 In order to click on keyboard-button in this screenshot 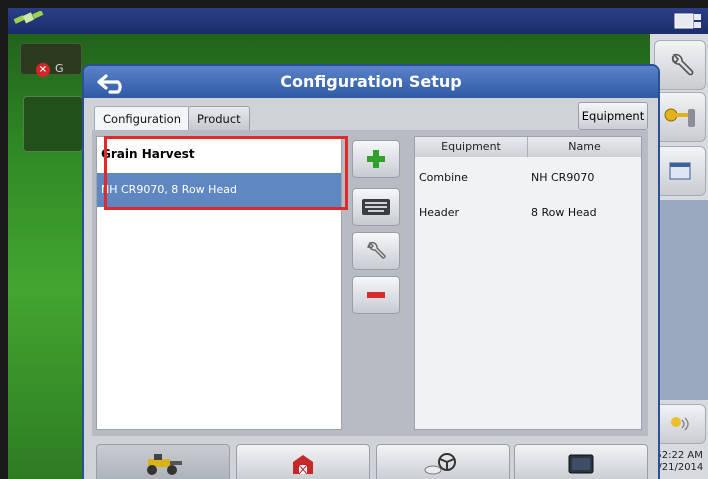, I will do `click(376, 207)`.